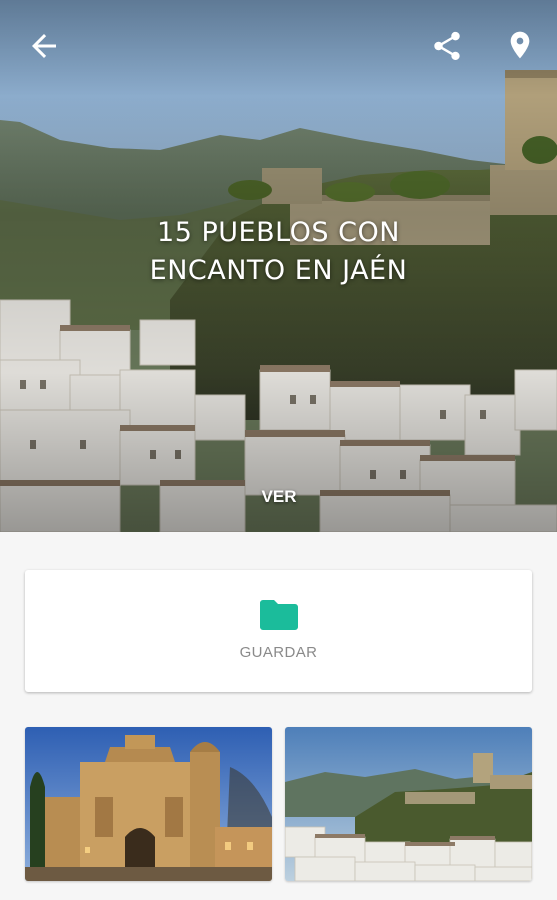 The image size is (557, 900). Describe the element at coordinates (279, 615) in the screenshot. I see `folder-icon` at that location.